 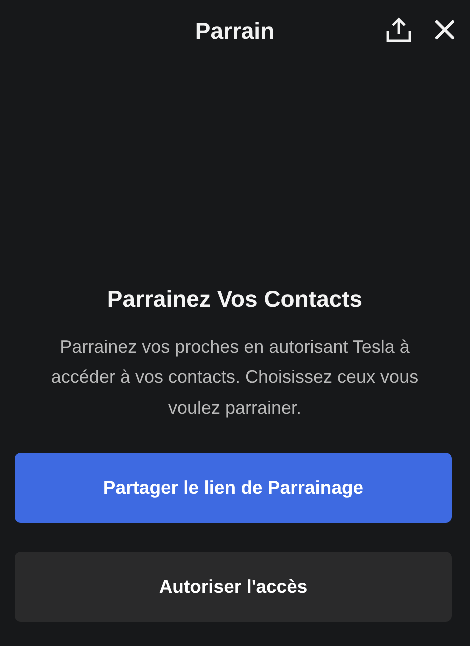 What do you see at coordinates (445, 30) in the screenshot?
I see `close-icon` at bounding box center [445, 30].